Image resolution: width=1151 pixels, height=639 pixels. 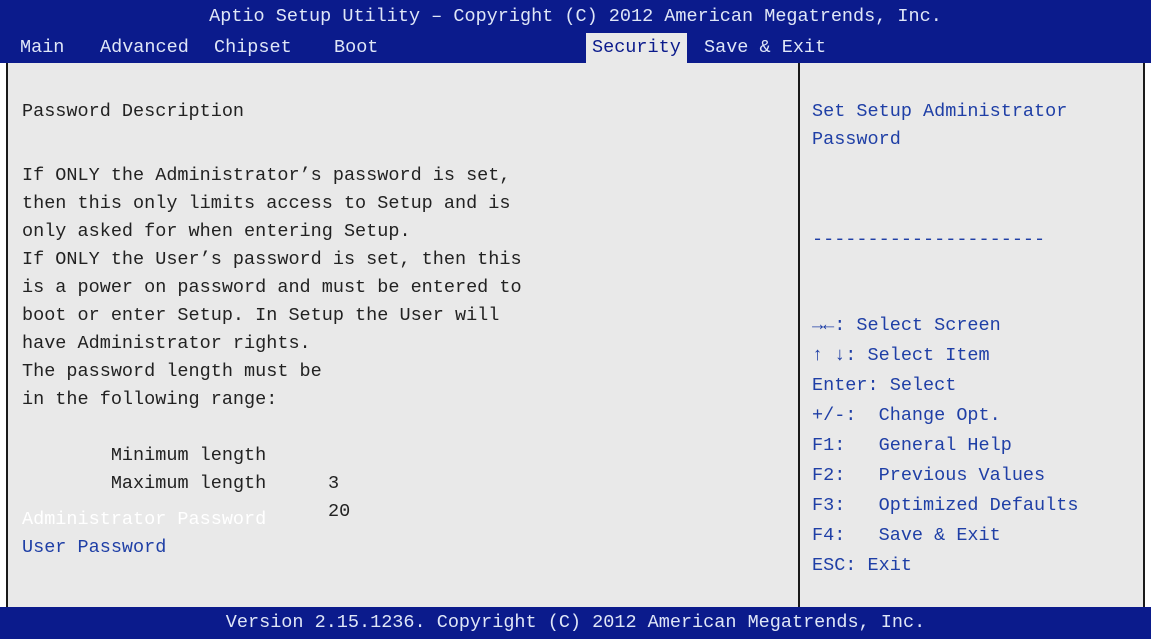 What do you see at coordinates (906, 325) in the screenshot?
I see `key-hint-select-screen: →←: Select Screen` at bounding box center [906, 325].